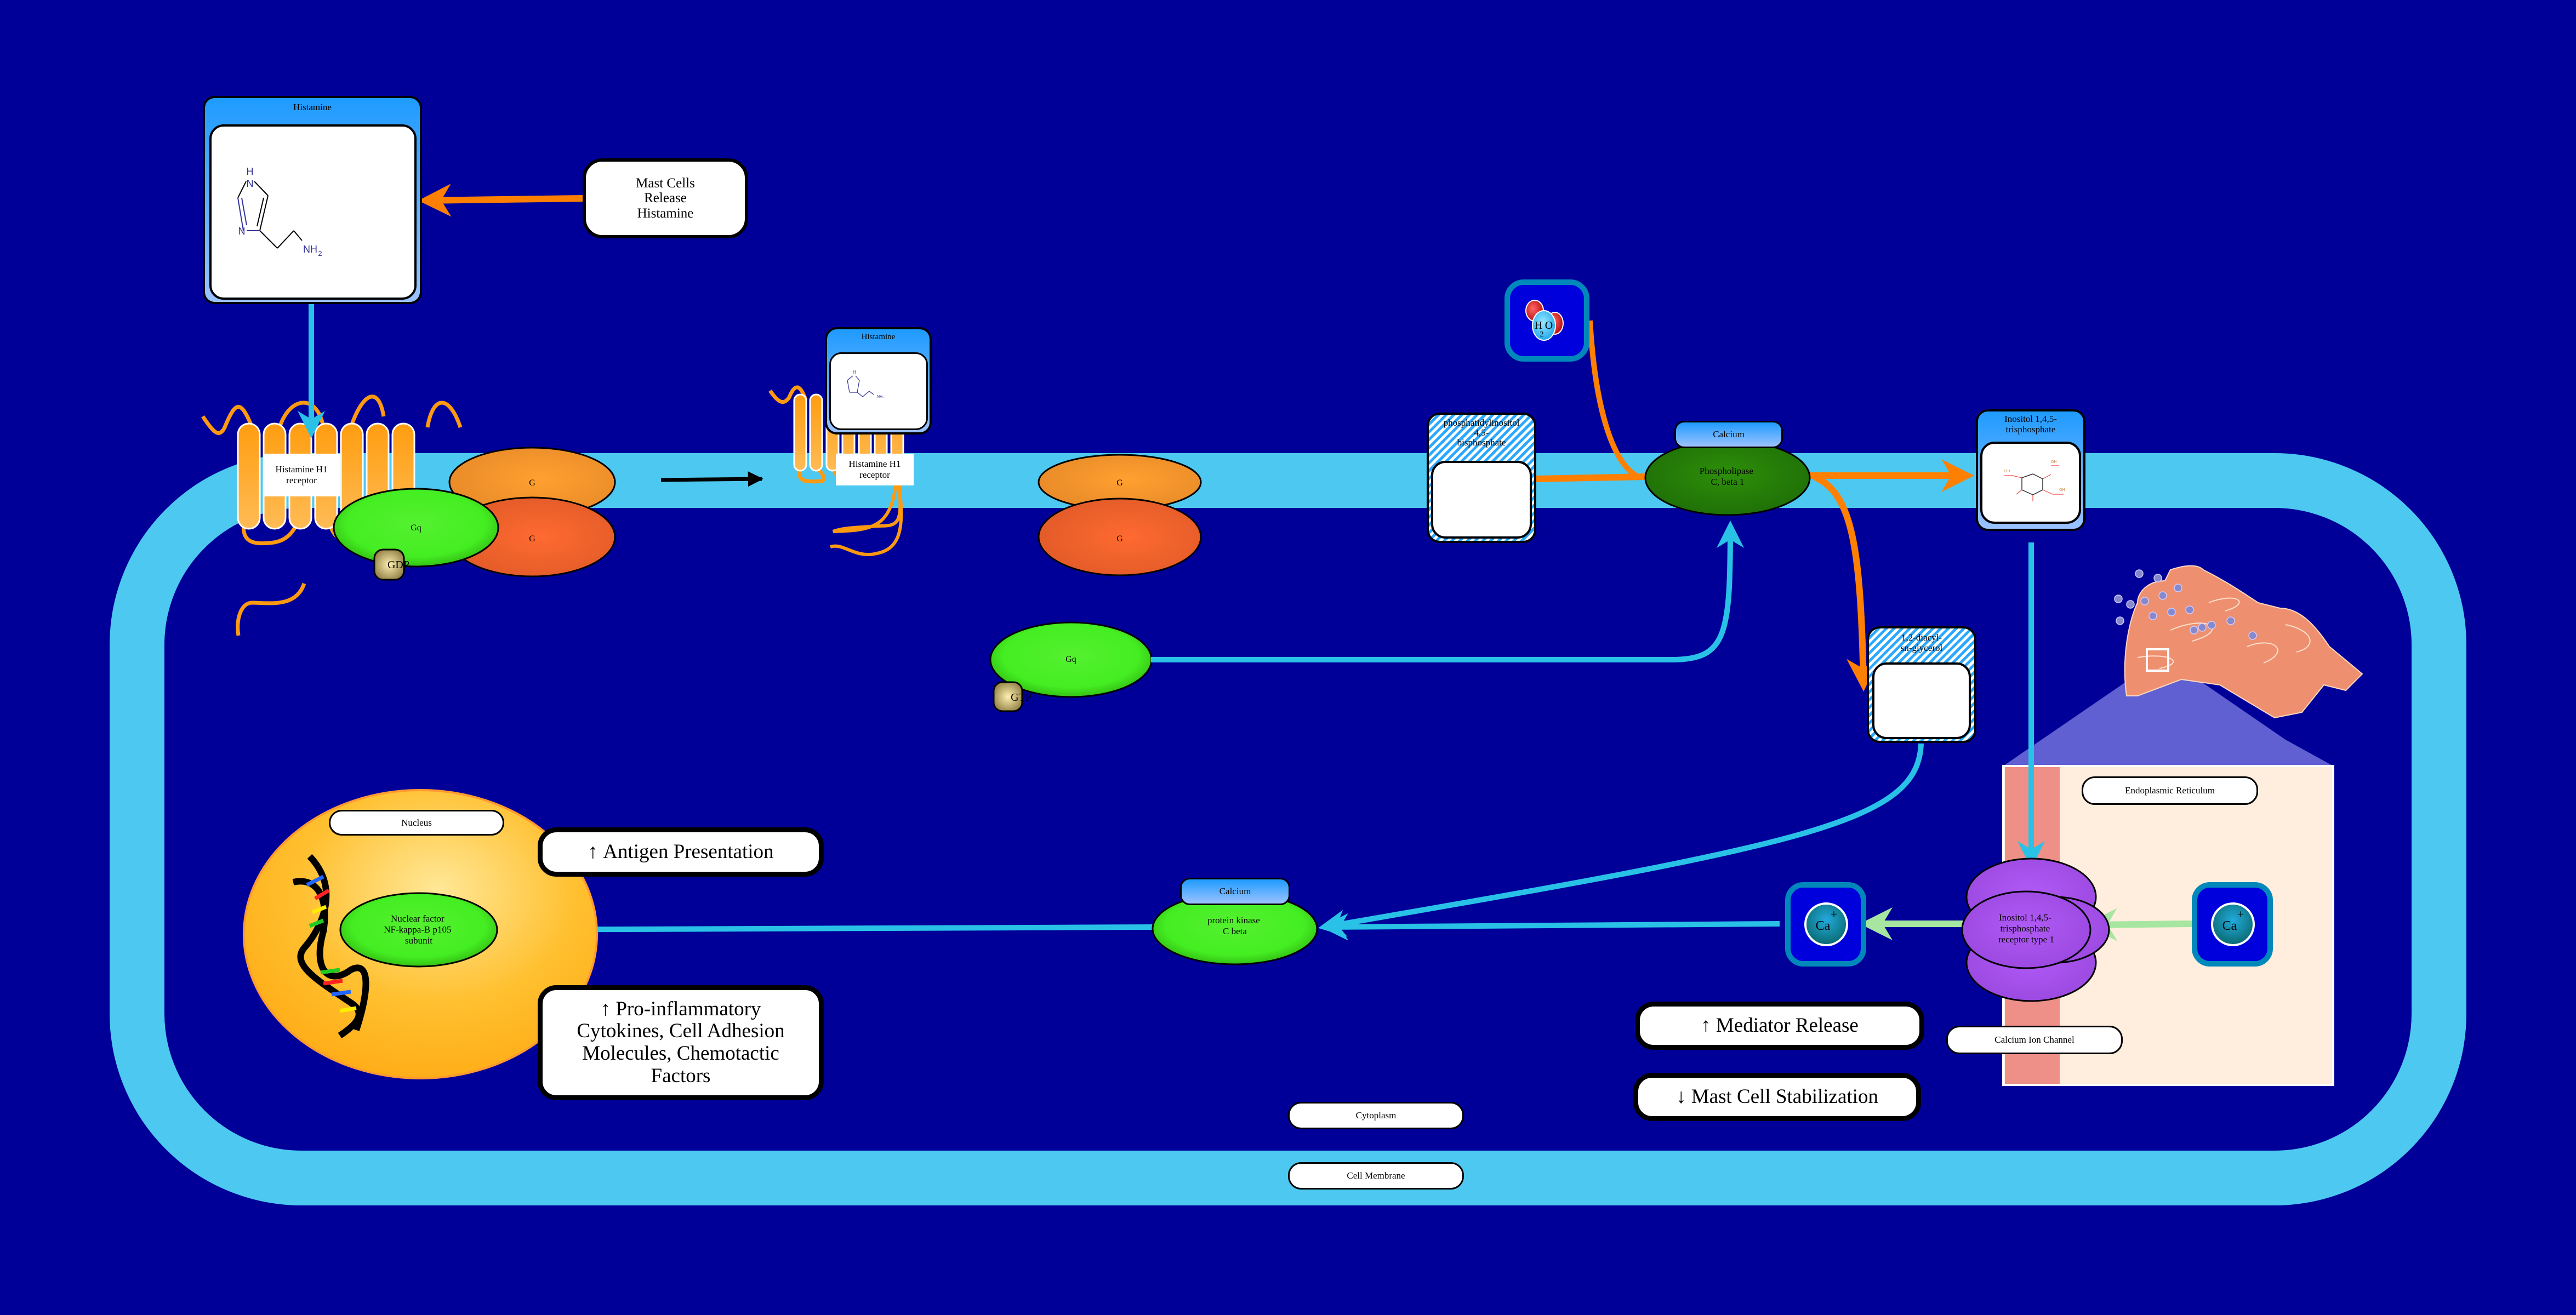 The width and height of the screenshot is (2576, 1315). Describe the element at coordinates (1070, 660) in the screenshot. I see `gq-active-label: Gq` at that location.